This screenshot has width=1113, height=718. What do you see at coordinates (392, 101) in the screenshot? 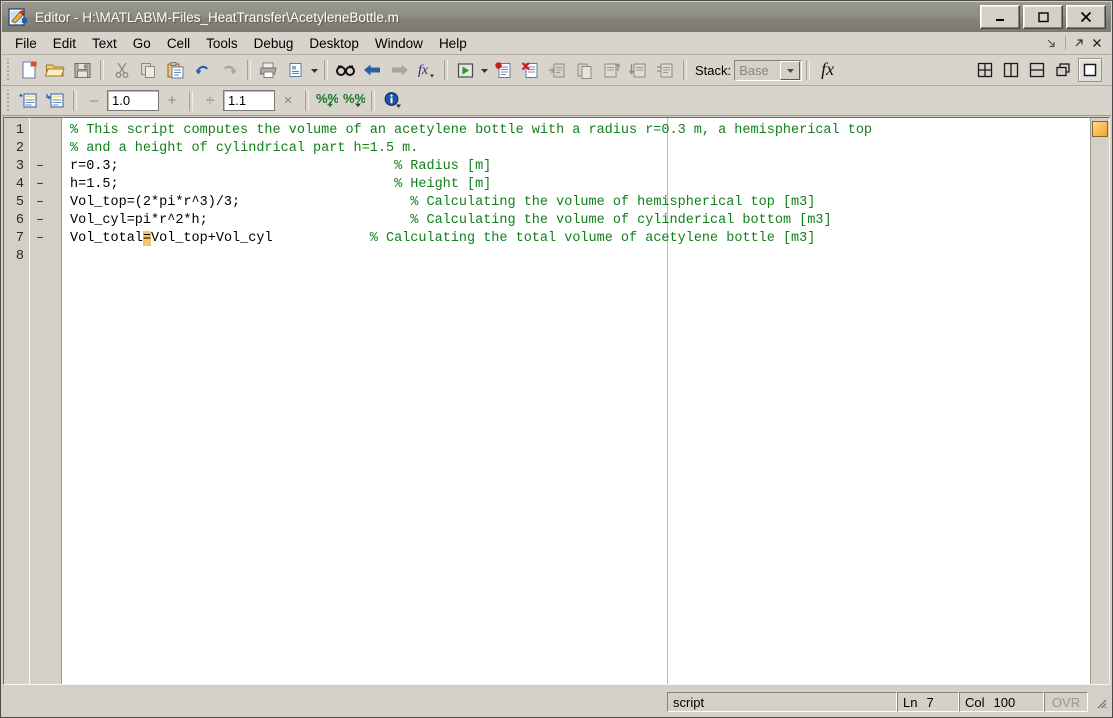
I see `info-icon` at bounding box center [392, 101].